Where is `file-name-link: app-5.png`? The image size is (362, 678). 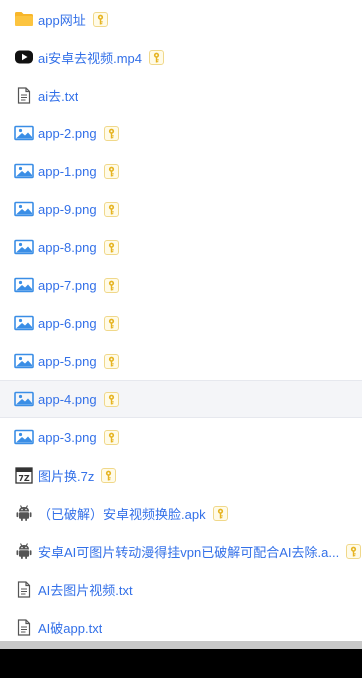
file-name-link: app-5.png is located at coordinates (67, 361).